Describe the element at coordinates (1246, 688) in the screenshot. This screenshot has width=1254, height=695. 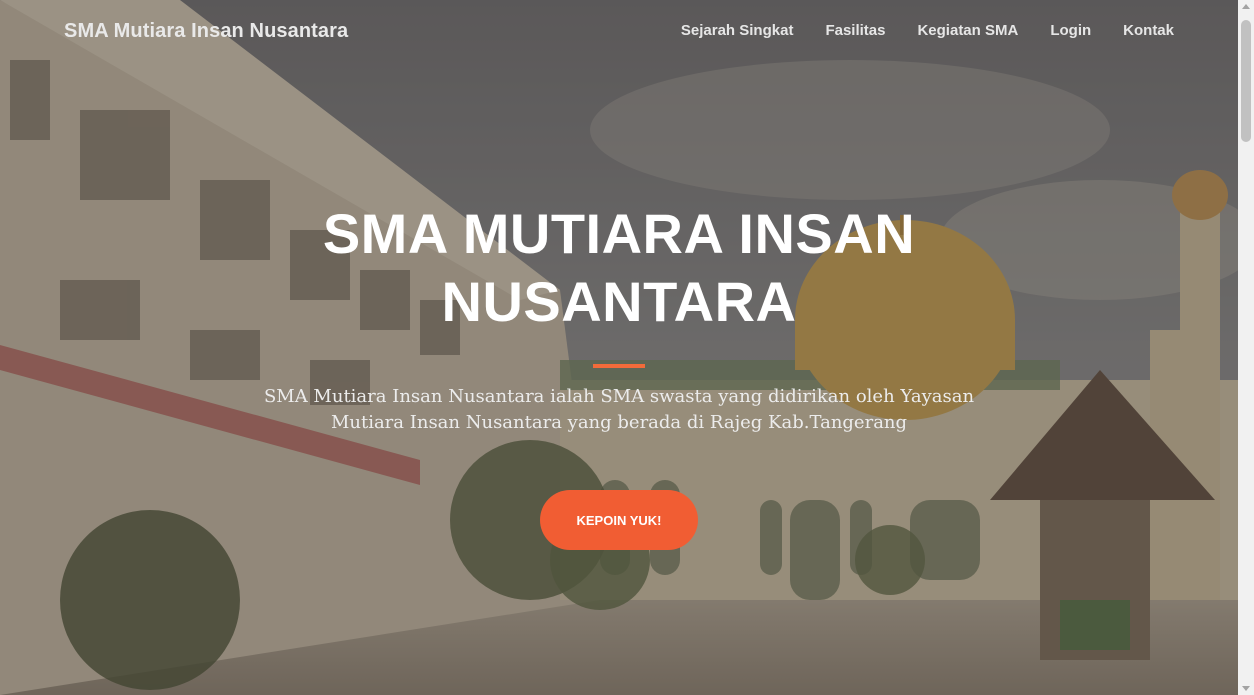
I see `scroll-down-arrow-icon` at that location.